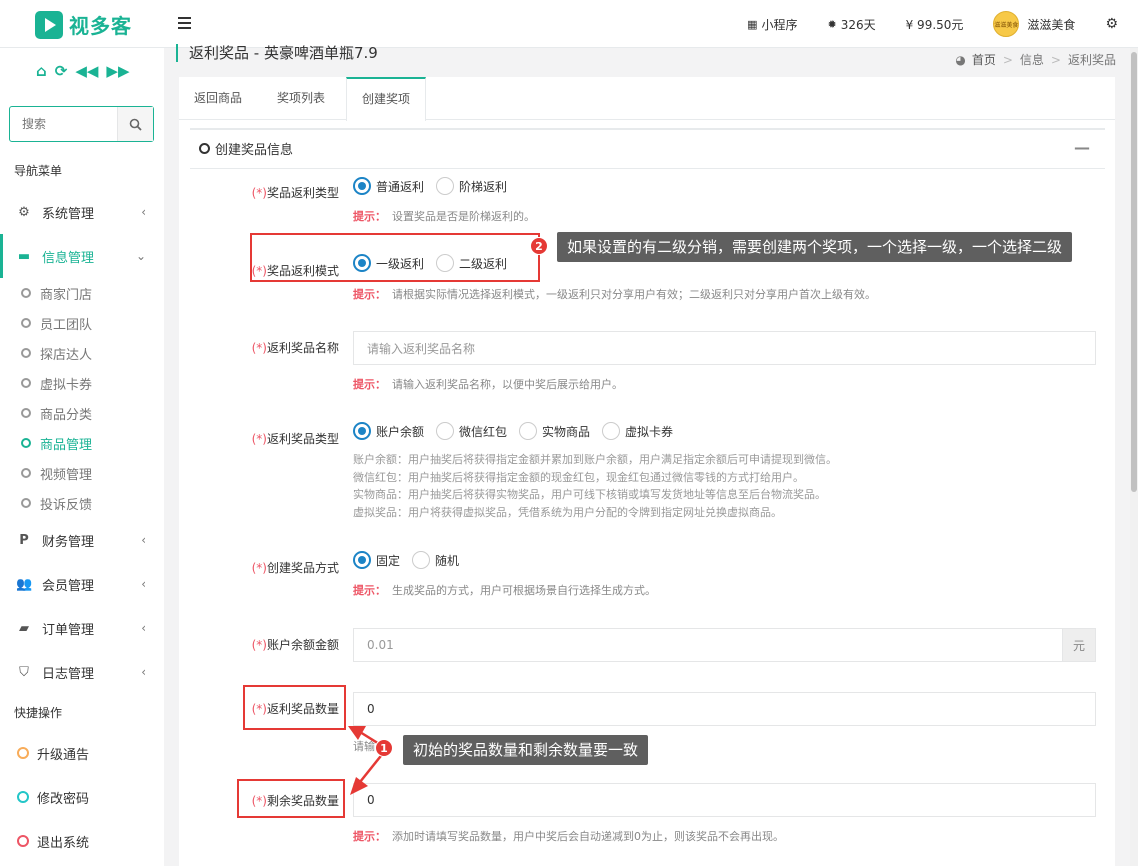  Describe the element at coordinates (539, 246) in the screenshot. I see `annotation-badge-2: 2` at that location.